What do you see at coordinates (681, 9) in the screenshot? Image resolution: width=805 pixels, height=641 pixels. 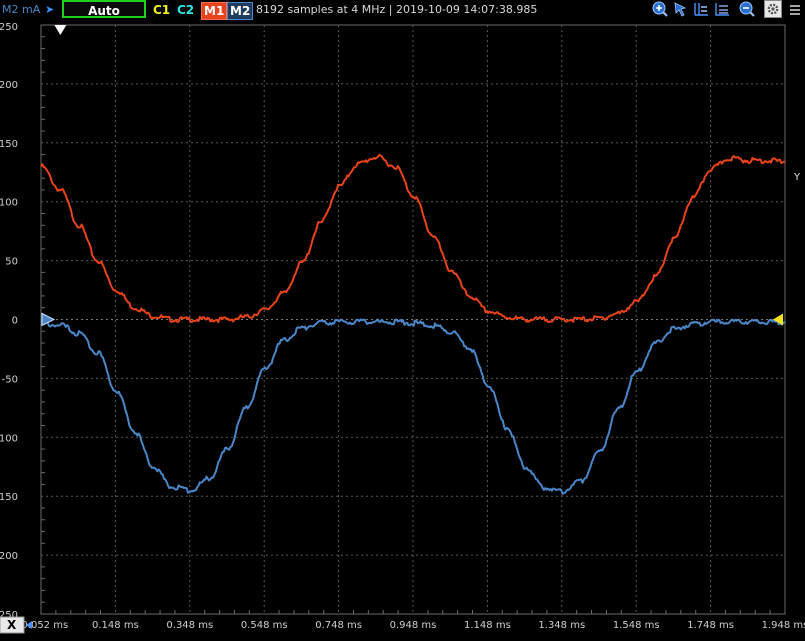 I see `cursor-icon` at bounding box center [681, 9].